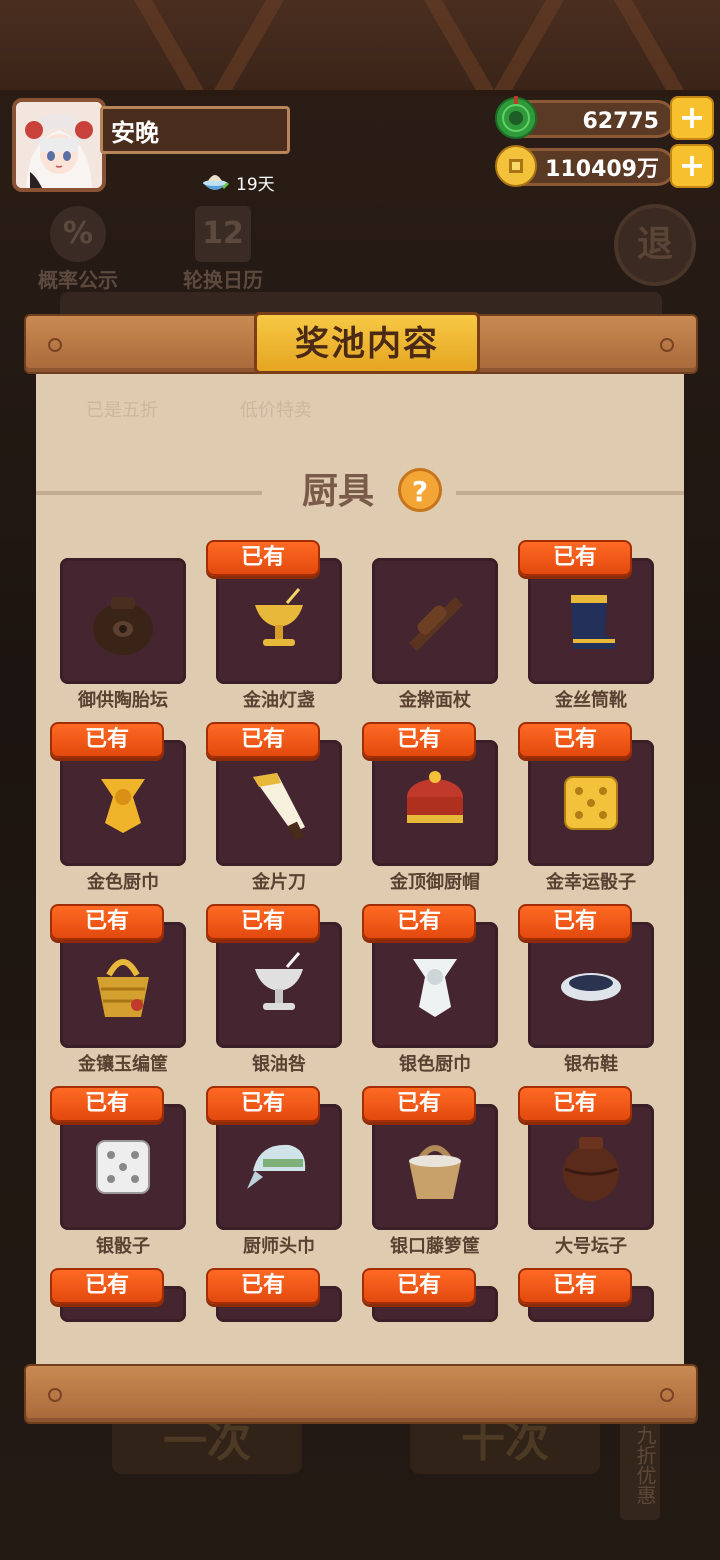  Describe the element at coordinates (279, 1064) in the screenshot. I see `item-name: 银油咎` at that location.